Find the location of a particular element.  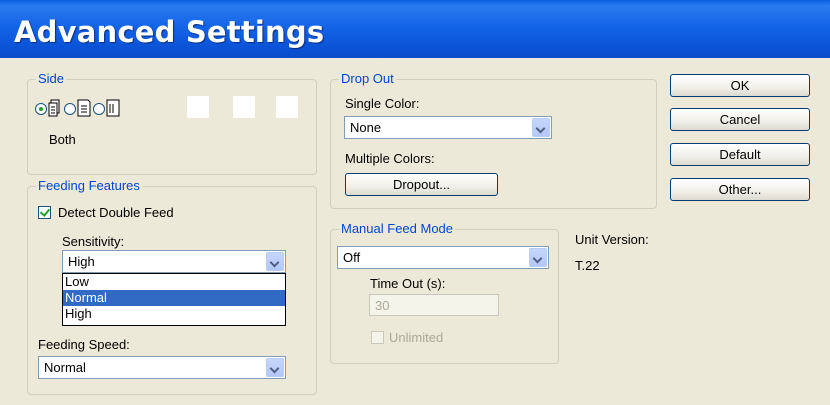

timeout-value: 30 is located at coordinates (382, 305).